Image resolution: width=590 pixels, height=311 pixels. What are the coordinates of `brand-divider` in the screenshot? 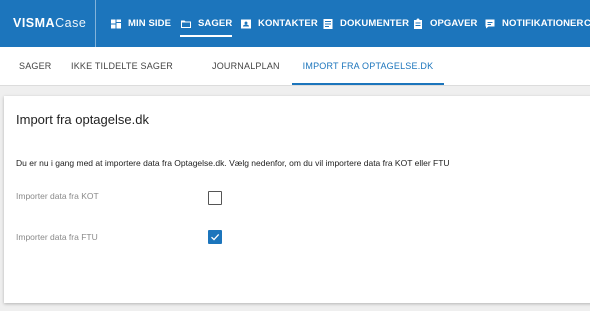 It's located at (95, 23).